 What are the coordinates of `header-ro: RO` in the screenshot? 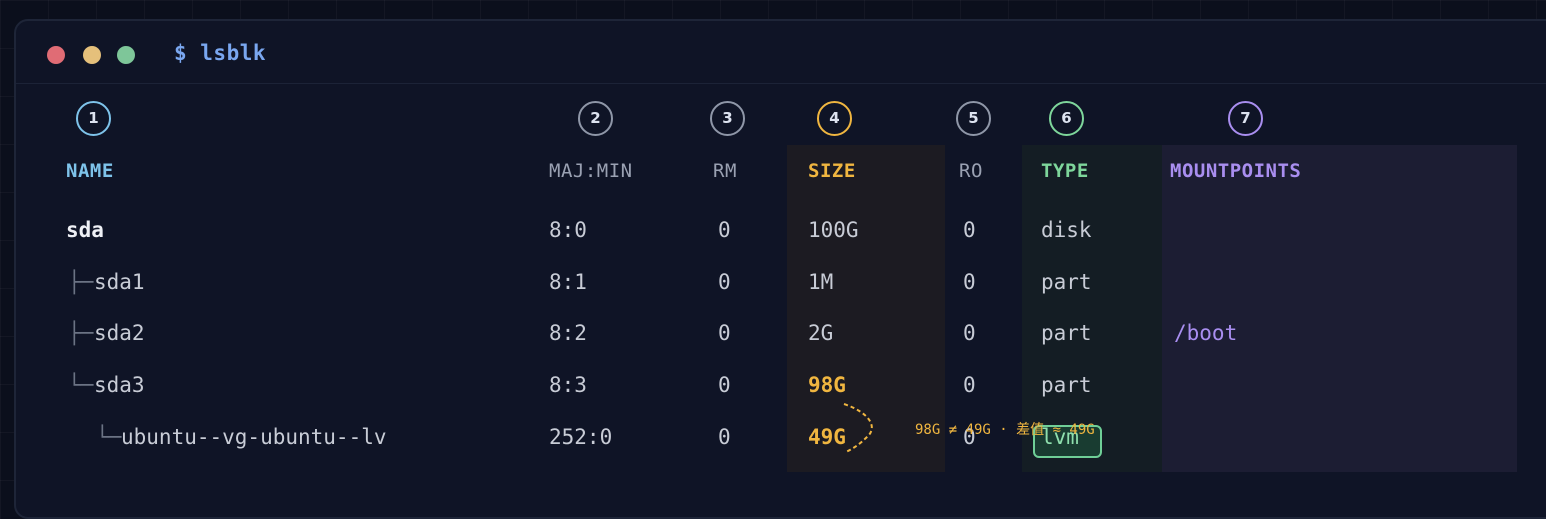 It's located at (971, 171).